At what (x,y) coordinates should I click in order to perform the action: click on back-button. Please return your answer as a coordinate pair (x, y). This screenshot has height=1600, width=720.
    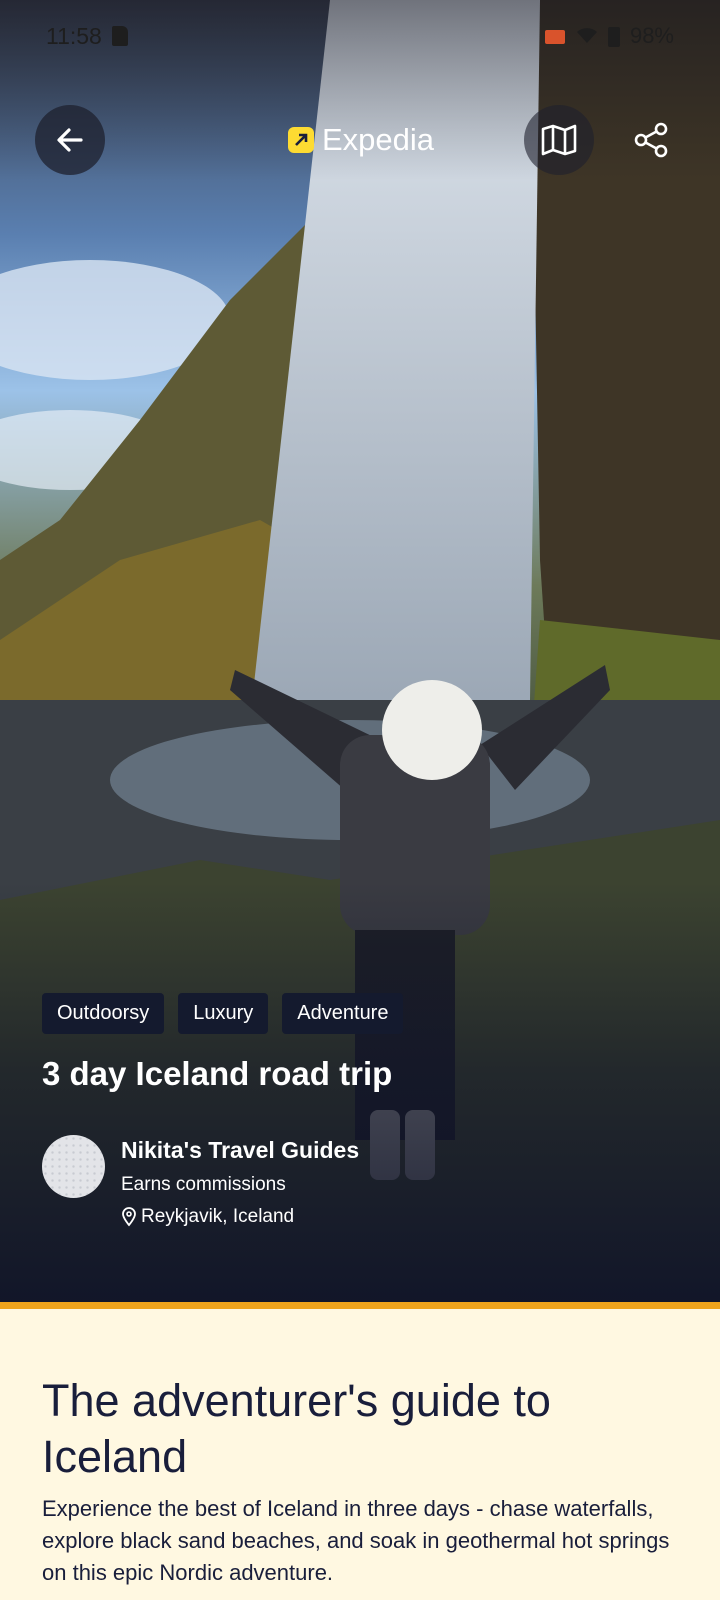
    Looking at the image, I should click on (70, 140).